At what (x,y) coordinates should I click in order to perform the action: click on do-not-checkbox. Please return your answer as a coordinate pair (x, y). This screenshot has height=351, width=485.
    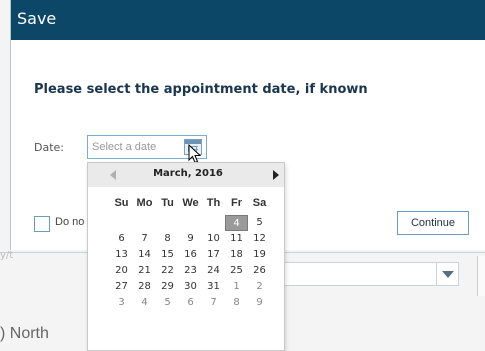
    Looking at the image, I should click on (42, 224).